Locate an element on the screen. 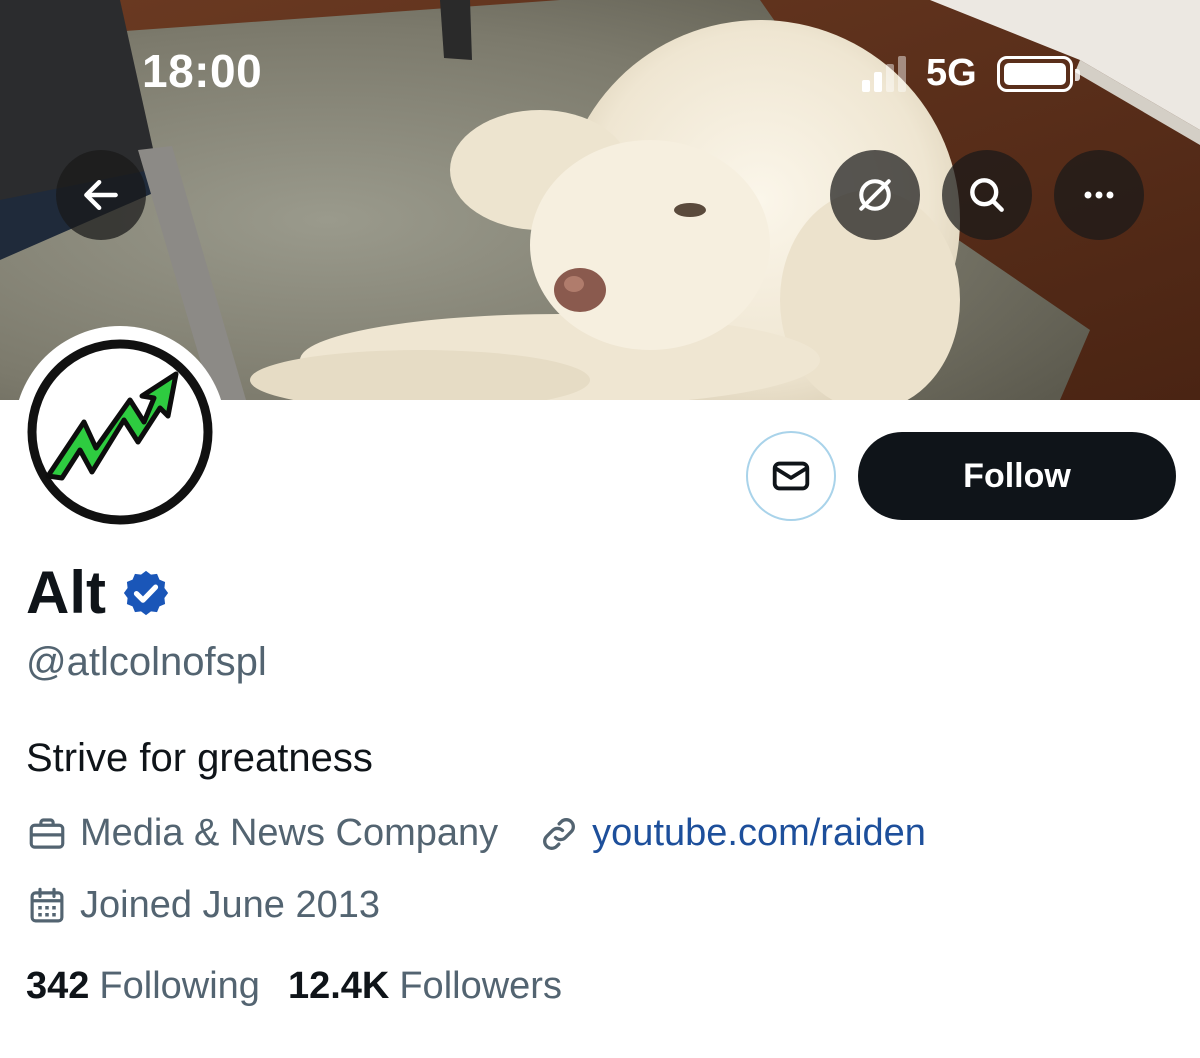 This screenshot has height=1058, width=1200. battery-icon is located at coordinates (1038, 73).